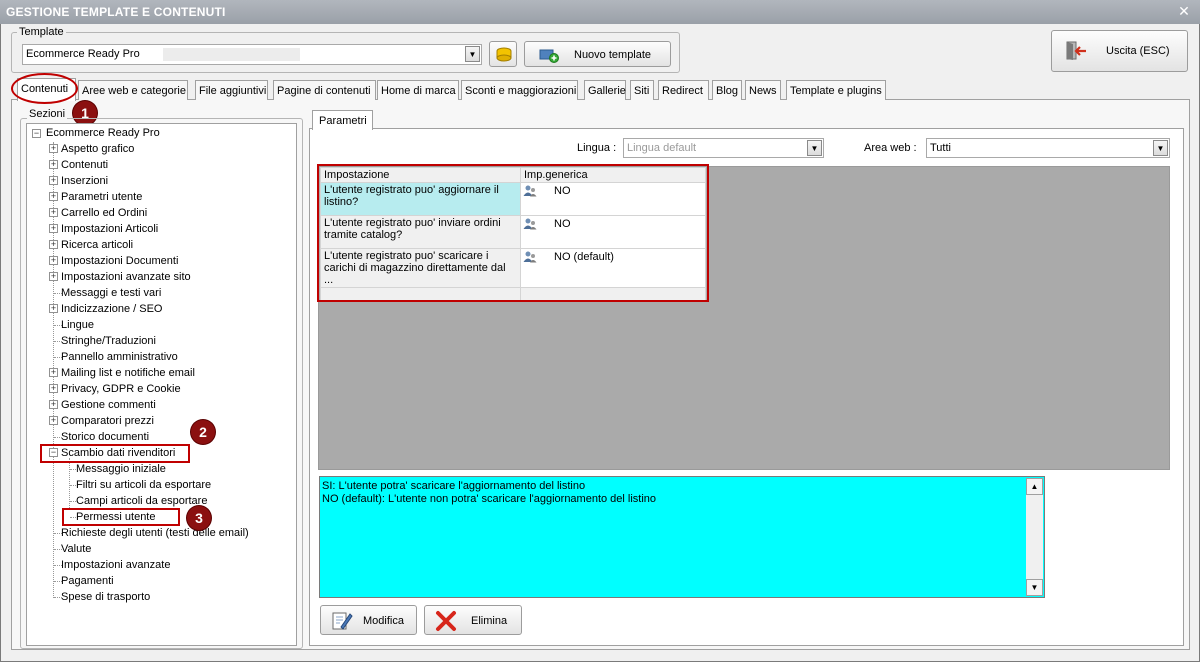 The width and height of the screenshot is (1200, 662). I want to click on tree-item: Storico documenti, so click(105, 437).